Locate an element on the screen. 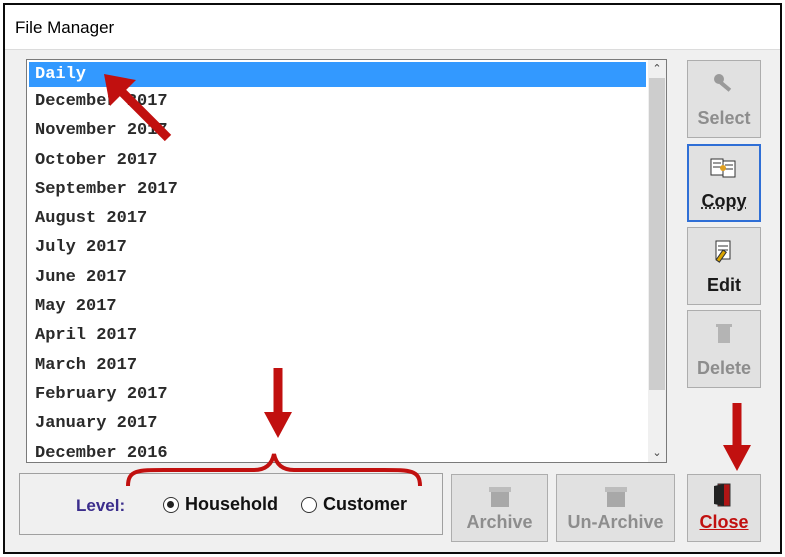 This screenshot has width=785, height=557. level-label: Level: is located at coordinates (101, 505).